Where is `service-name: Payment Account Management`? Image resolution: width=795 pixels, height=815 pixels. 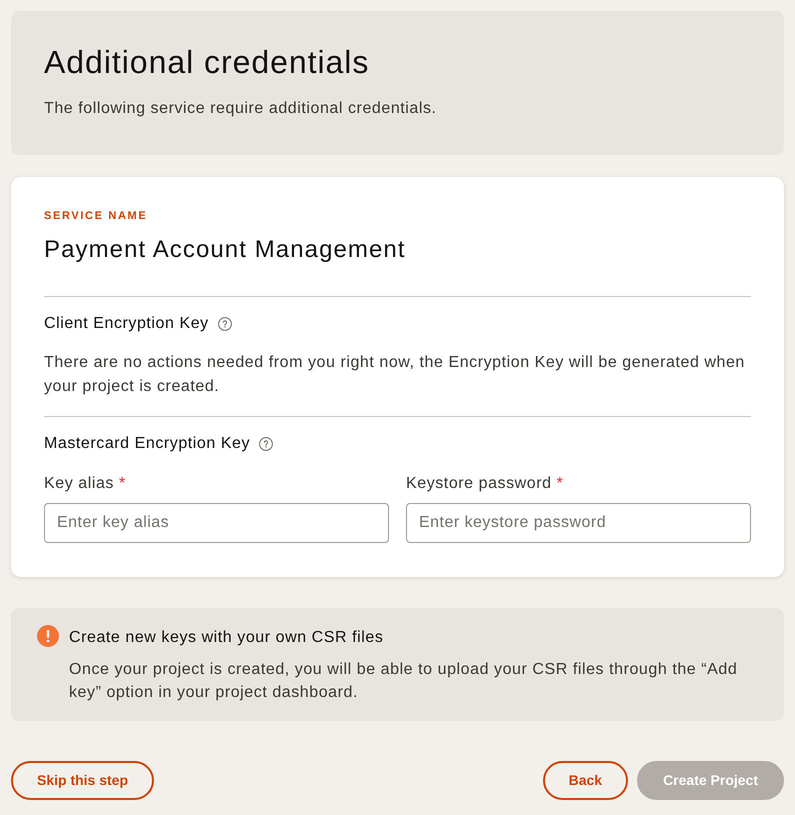
service-name: Payment Account Management is located at coordinates (225, 250).